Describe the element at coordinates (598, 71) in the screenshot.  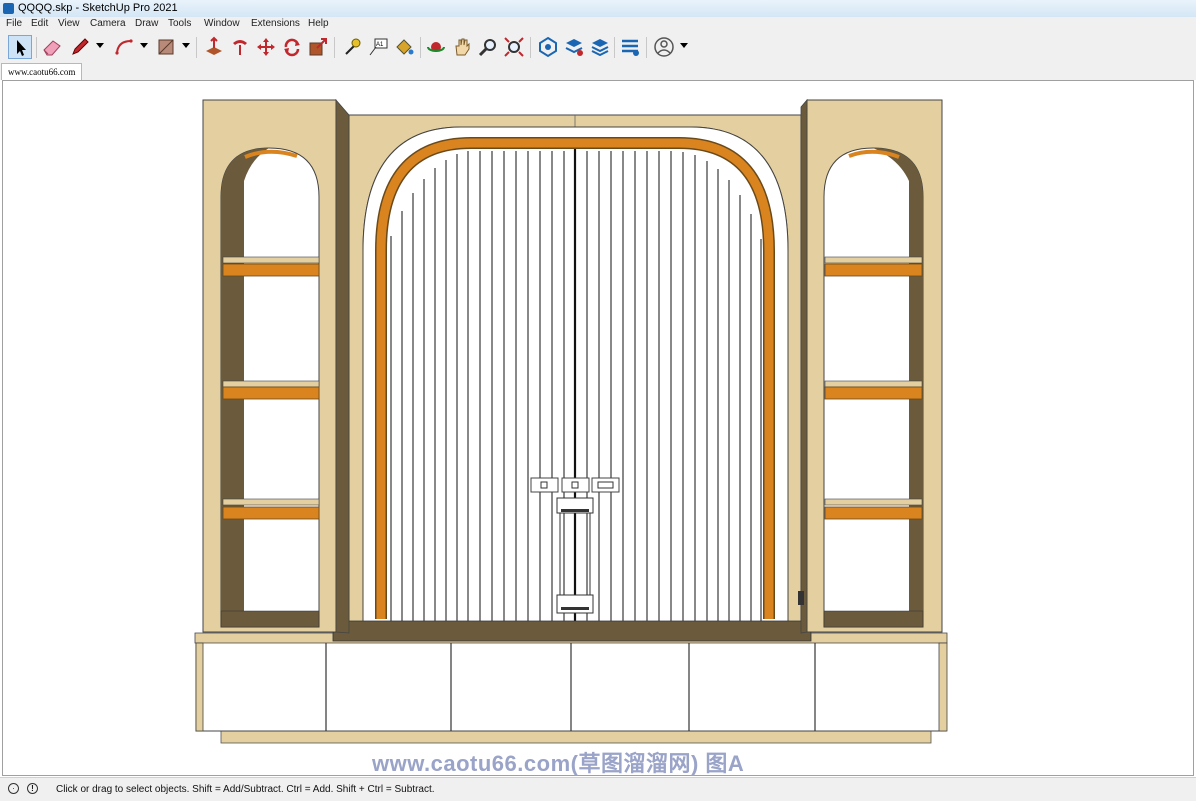
I see `scene-tabs: www.caotu66.com` at that location.